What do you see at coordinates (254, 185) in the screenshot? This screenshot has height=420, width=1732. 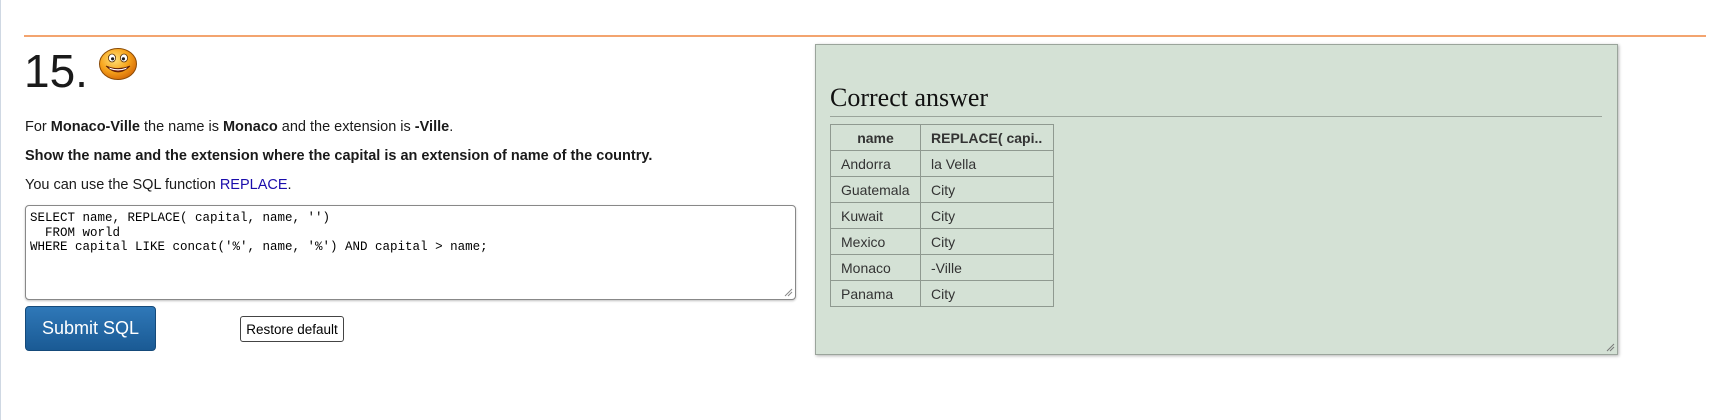 I see `replace-function-link: REPLACE` at bounding box center [254, 185].